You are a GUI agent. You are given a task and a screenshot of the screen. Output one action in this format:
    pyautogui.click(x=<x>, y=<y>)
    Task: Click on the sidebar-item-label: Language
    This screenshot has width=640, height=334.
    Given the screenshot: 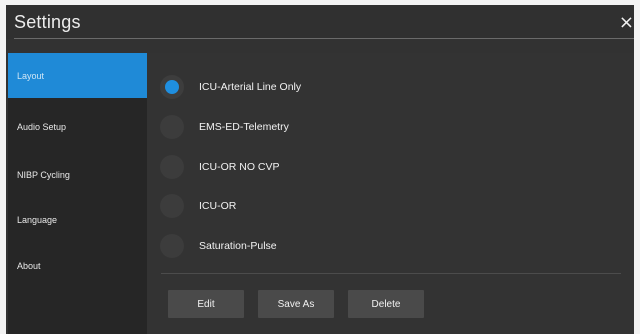 What is the action you would take?
    pyautogui.click(x=37, y=219)
    